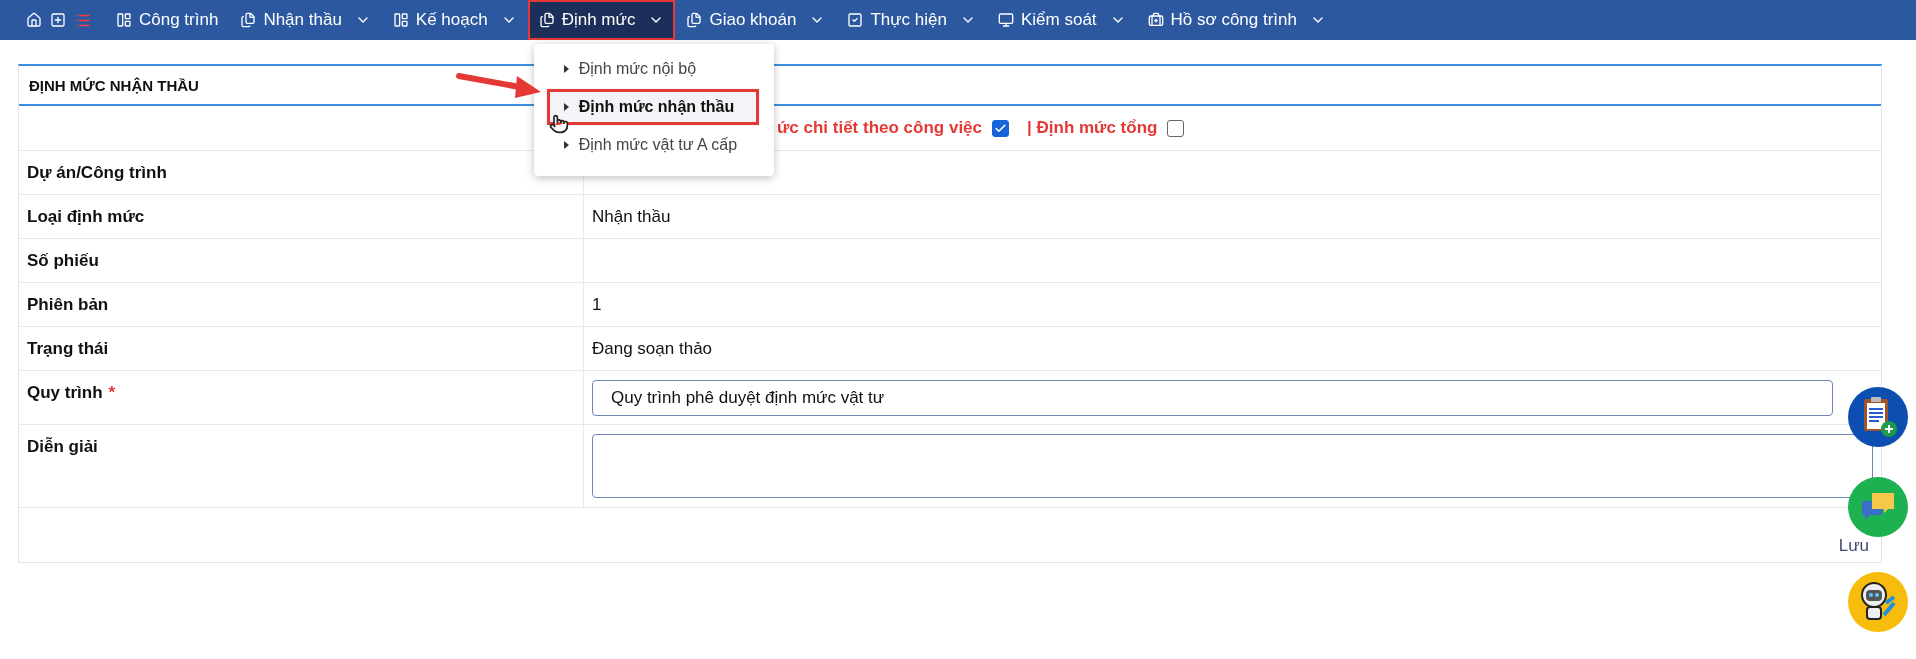 This screenshot has height=659, width=1916. Describe the element at coordinates (597, 304) in the screenshot. I see `field-value: 1` at that location.